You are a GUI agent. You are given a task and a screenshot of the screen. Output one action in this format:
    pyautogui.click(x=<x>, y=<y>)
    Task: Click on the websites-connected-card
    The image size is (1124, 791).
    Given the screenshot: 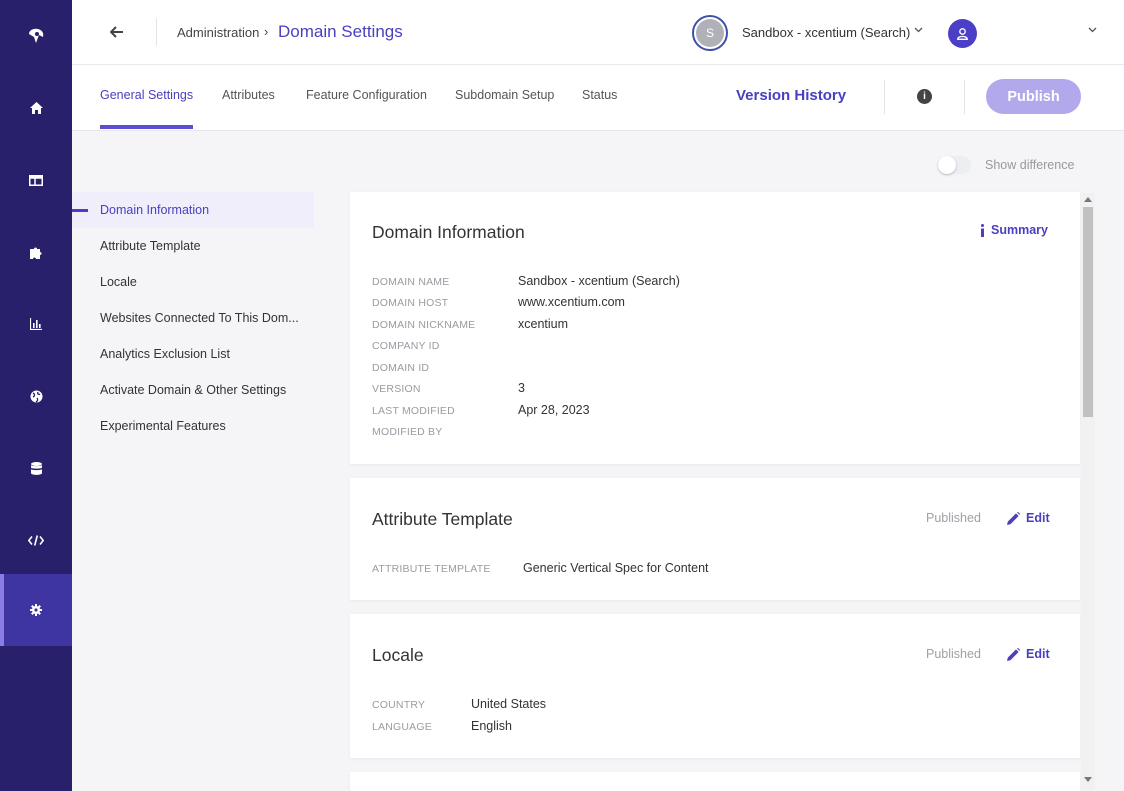 What is the action you would take?
    pyautogui.click(x=715, y=781)
    